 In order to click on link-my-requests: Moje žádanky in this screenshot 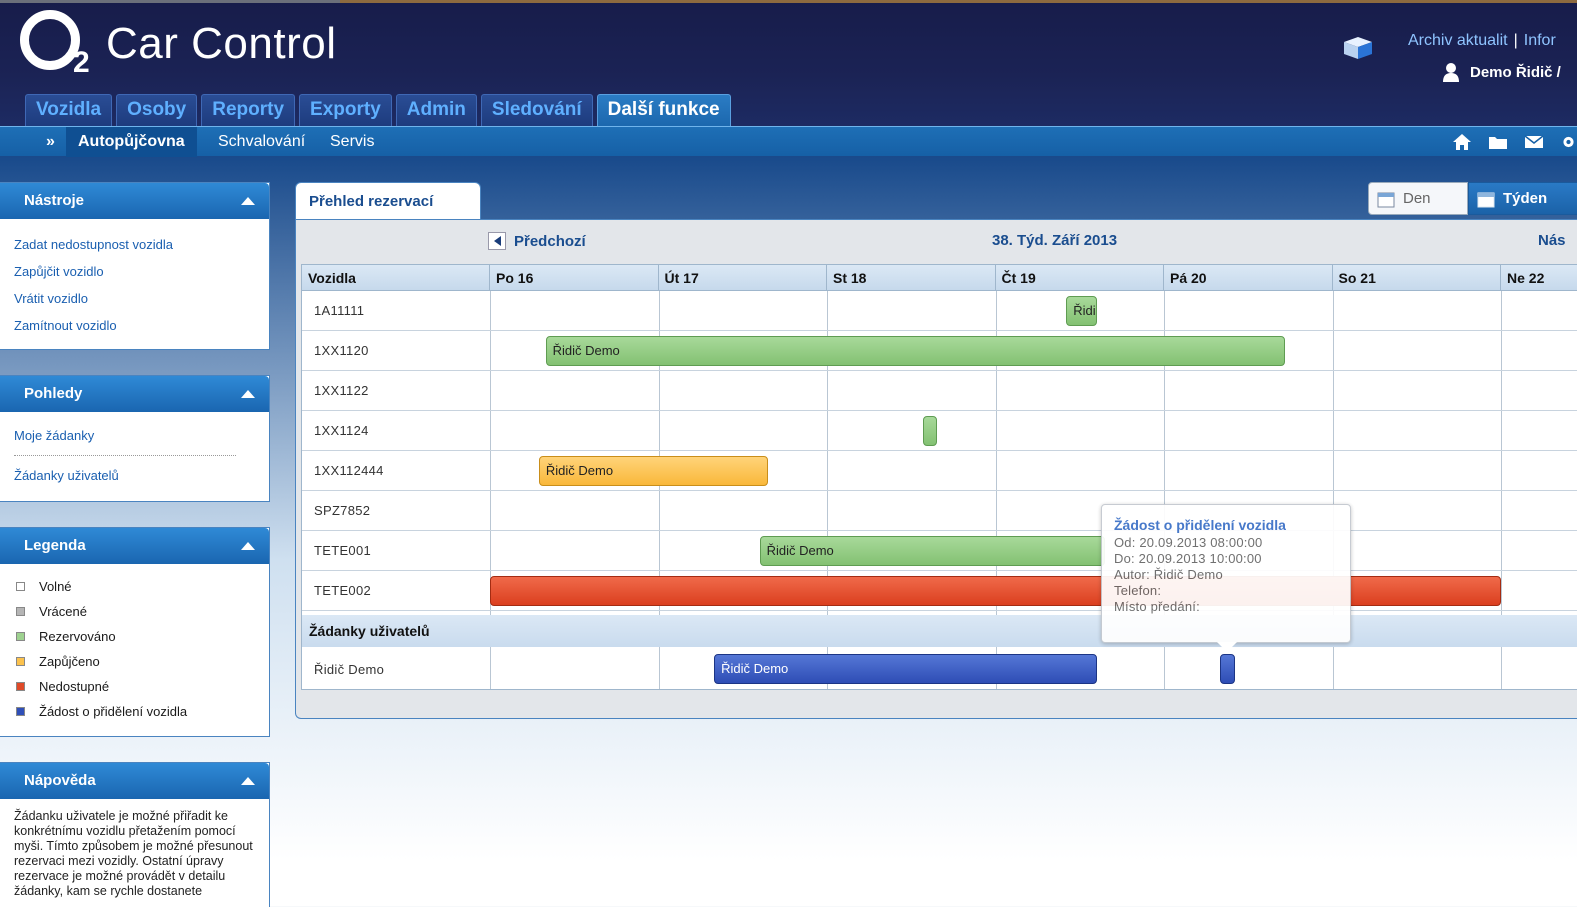, I will do `click(134, 435)`.